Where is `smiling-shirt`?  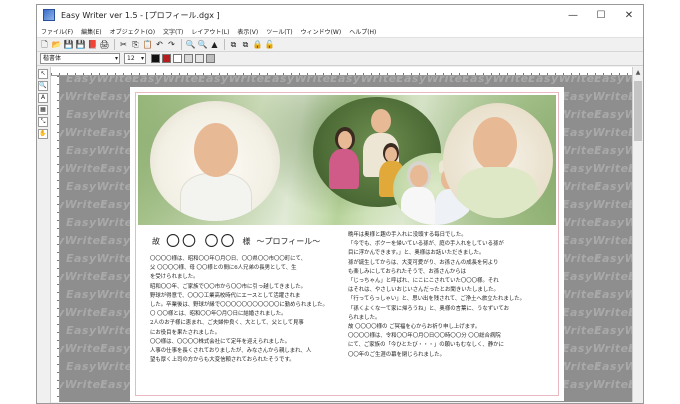 smiling-shirt is located at coordinates (497, 192).